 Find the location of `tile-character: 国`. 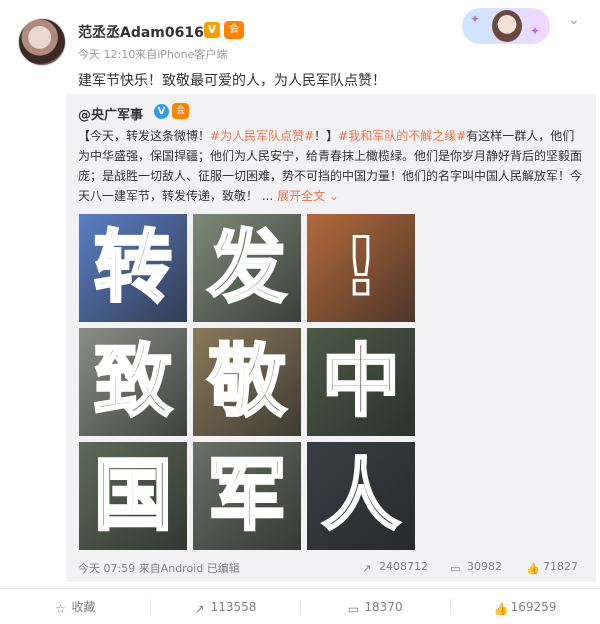

tile-character: 国 is located at coordinates (132, 496).